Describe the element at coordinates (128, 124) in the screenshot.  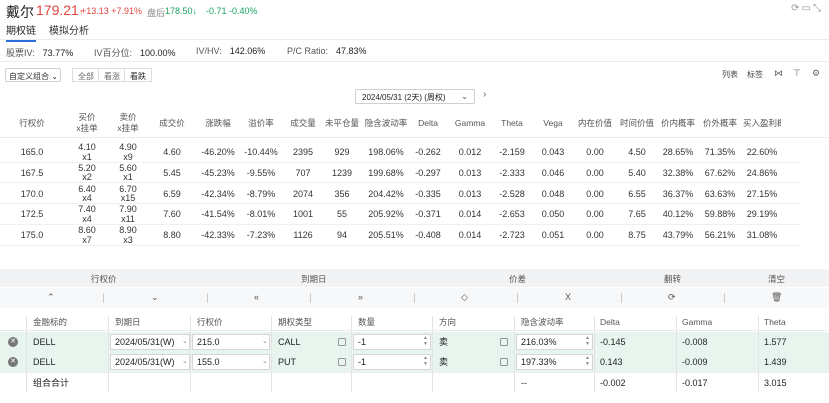
I see `column-header: 卖价 x挂单` at that location.